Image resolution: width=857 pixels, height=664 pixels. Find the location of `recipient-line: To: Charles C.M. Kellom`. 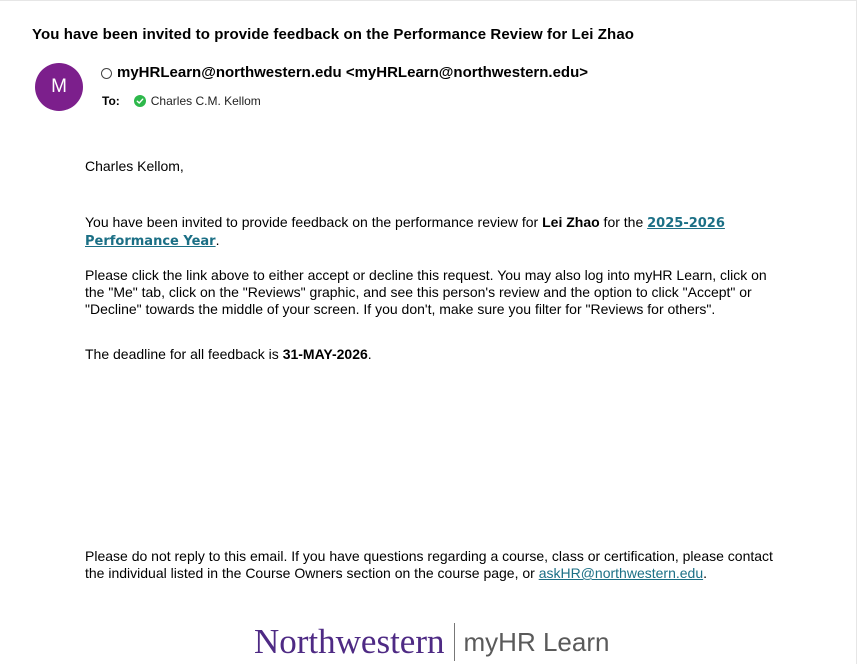

recipient-line: To: Charles C.M. Kellom is located at coordinates (181, 101).